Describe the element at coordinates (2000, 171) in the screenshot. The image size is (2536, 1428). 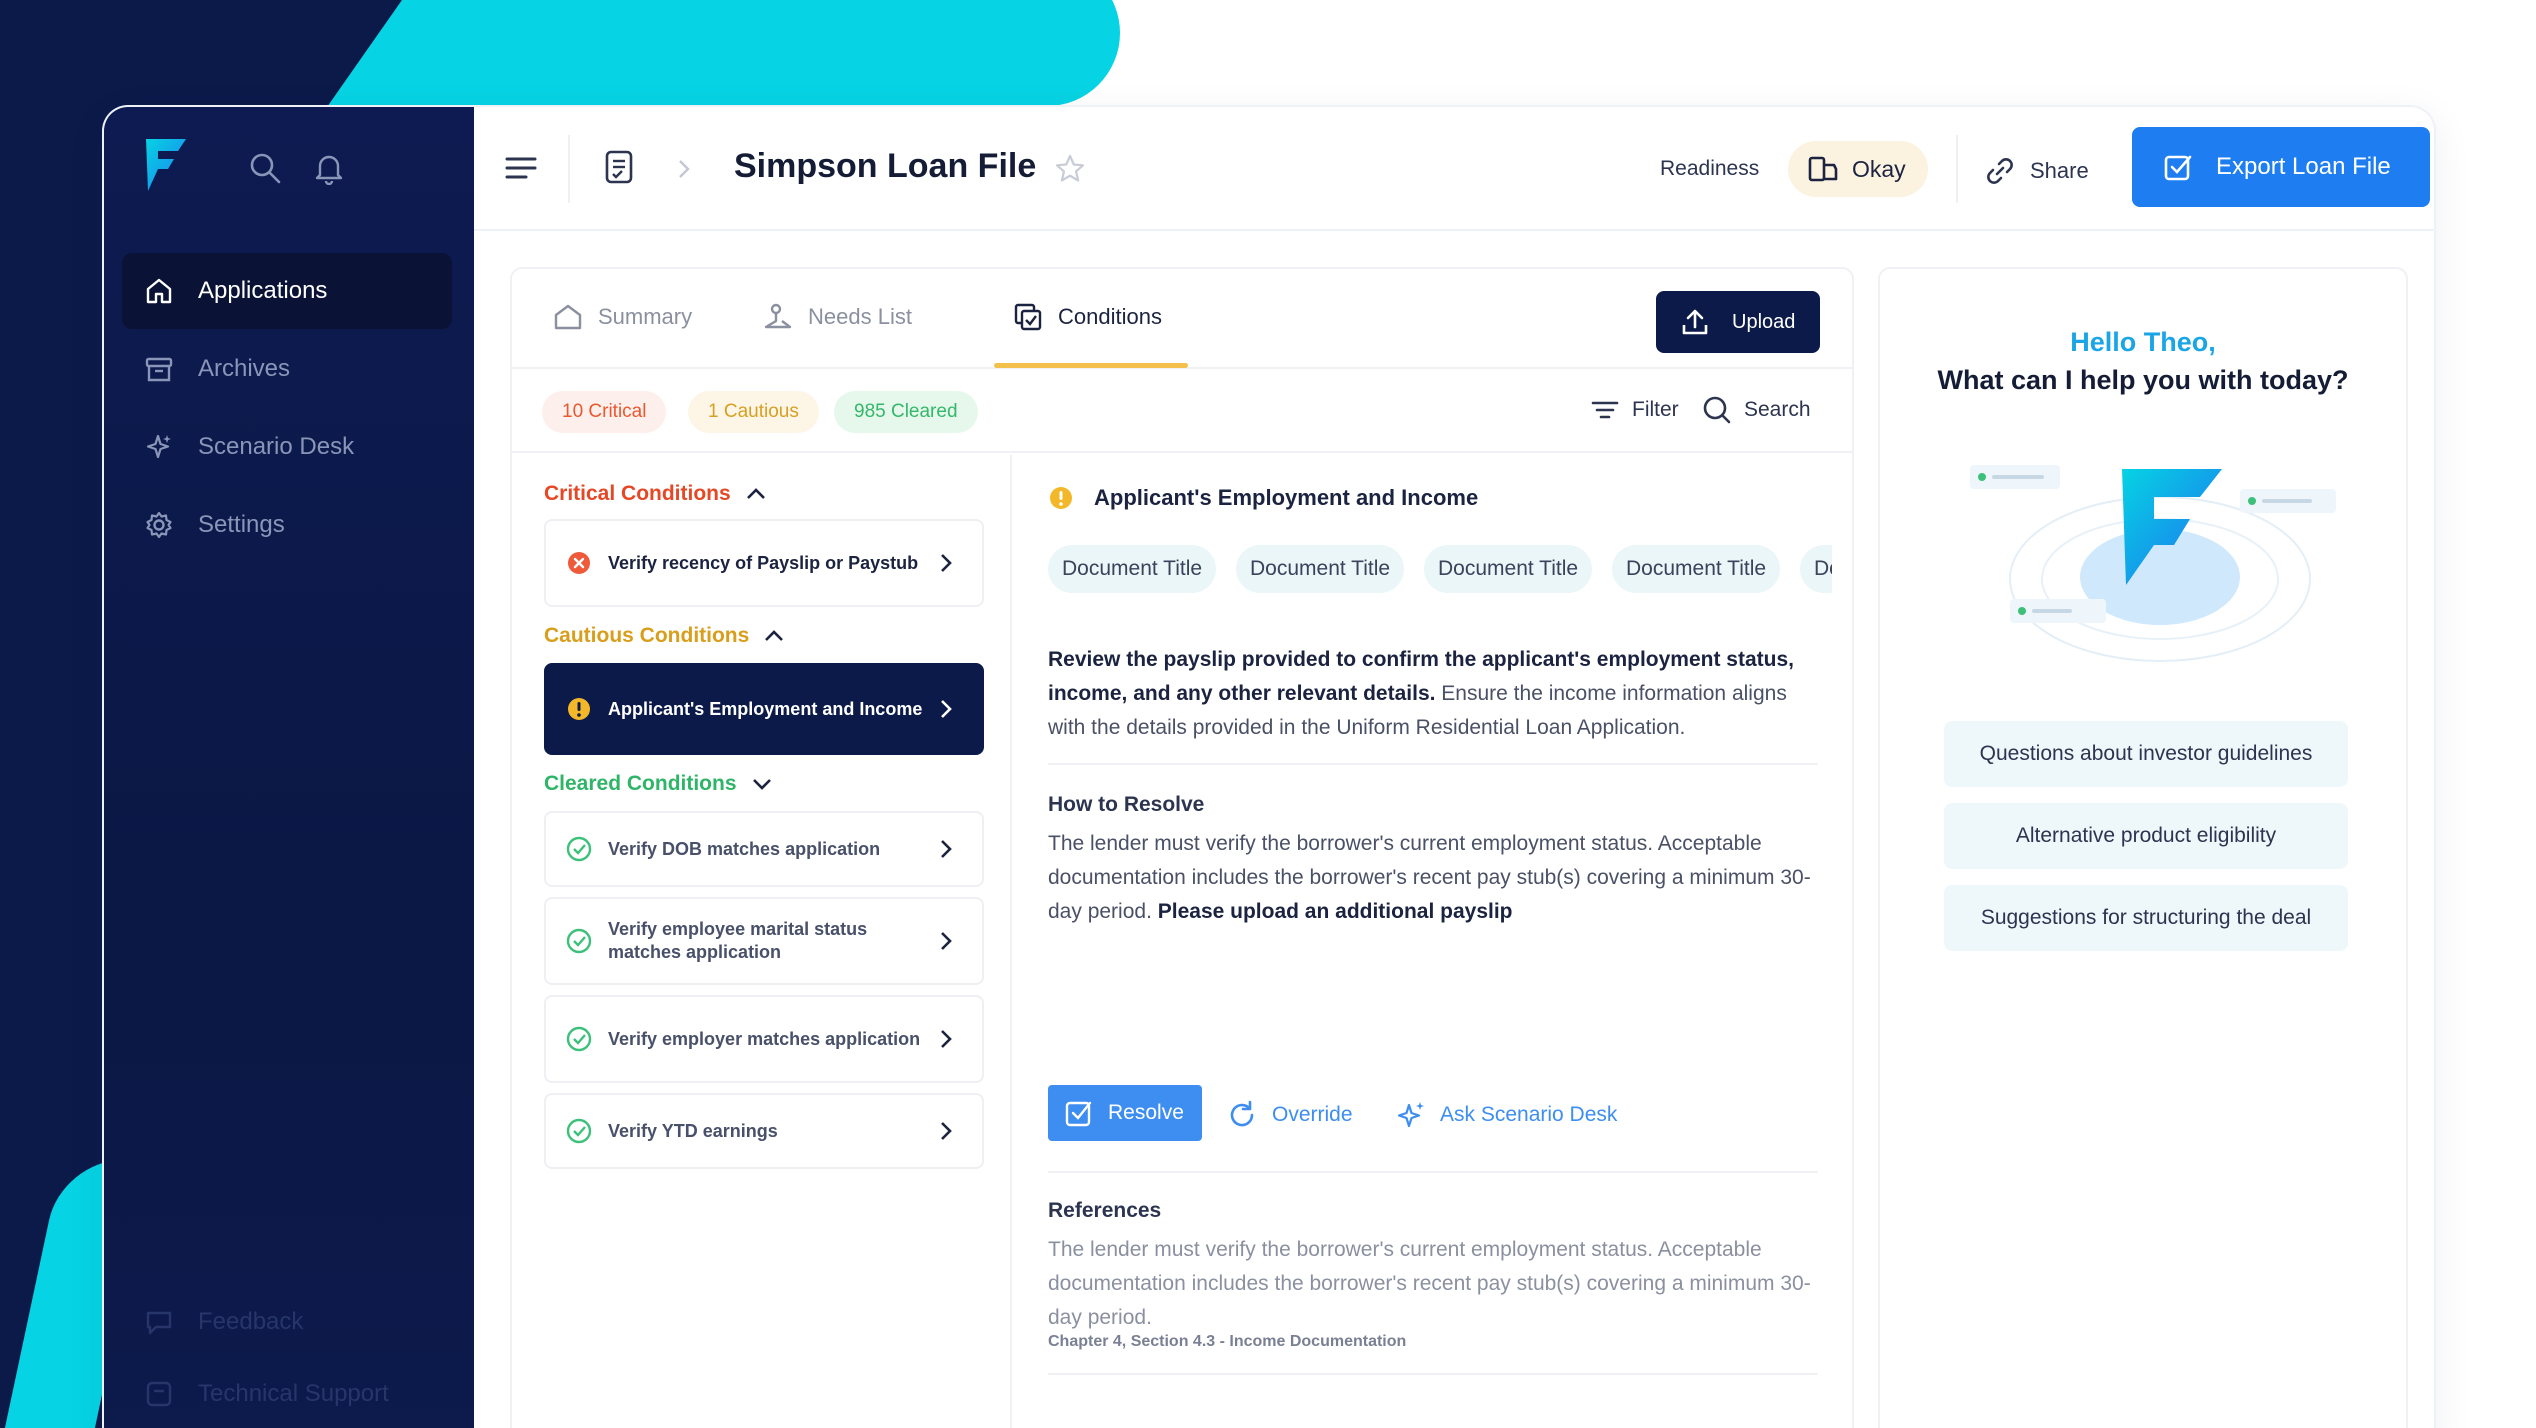
I see `link-icon` at that location.